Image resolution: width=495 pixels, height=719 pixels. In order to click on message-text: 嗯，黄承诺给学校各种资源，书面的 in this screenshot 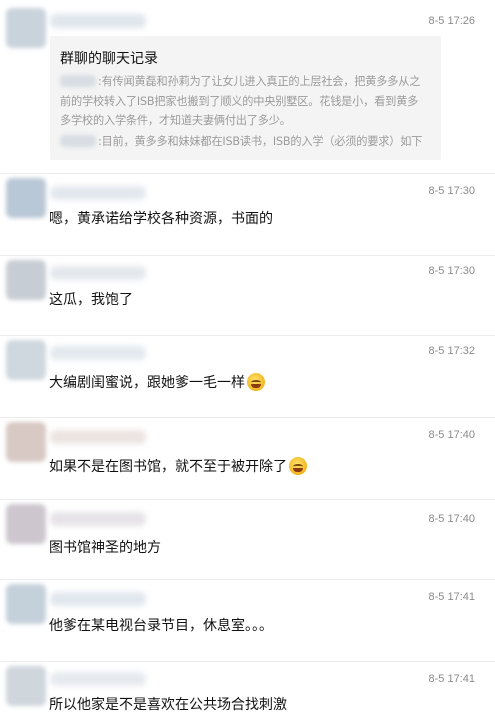, I will do `click(161, 219)`.